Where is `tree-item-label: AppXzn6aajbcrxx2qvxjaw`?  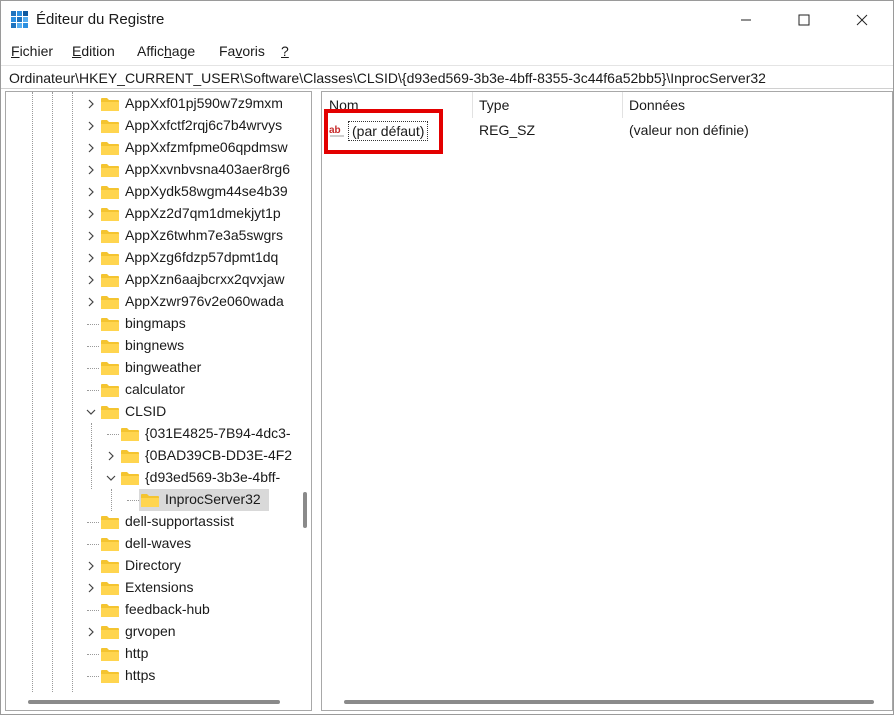 tree-item-label: AppXzn6aajbcrxx2qvxjaw is located at coordinates (205, 279).